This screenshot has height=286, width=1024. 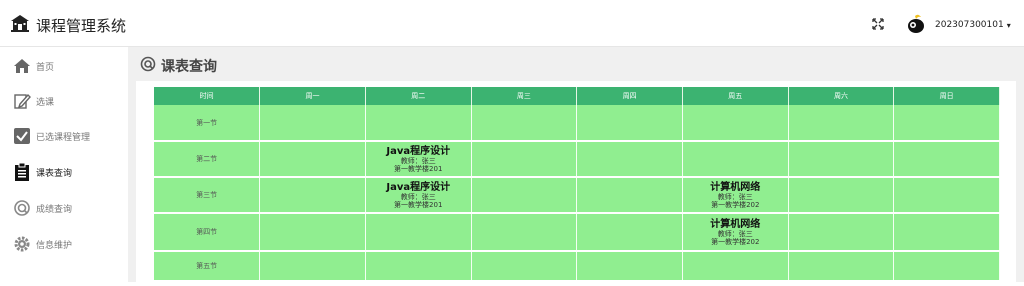 What do you see at coordinates (63, 137) in the screenshot?
I see `sidebar-item-label: 已选课程管理` at bounding box center [63, 137].